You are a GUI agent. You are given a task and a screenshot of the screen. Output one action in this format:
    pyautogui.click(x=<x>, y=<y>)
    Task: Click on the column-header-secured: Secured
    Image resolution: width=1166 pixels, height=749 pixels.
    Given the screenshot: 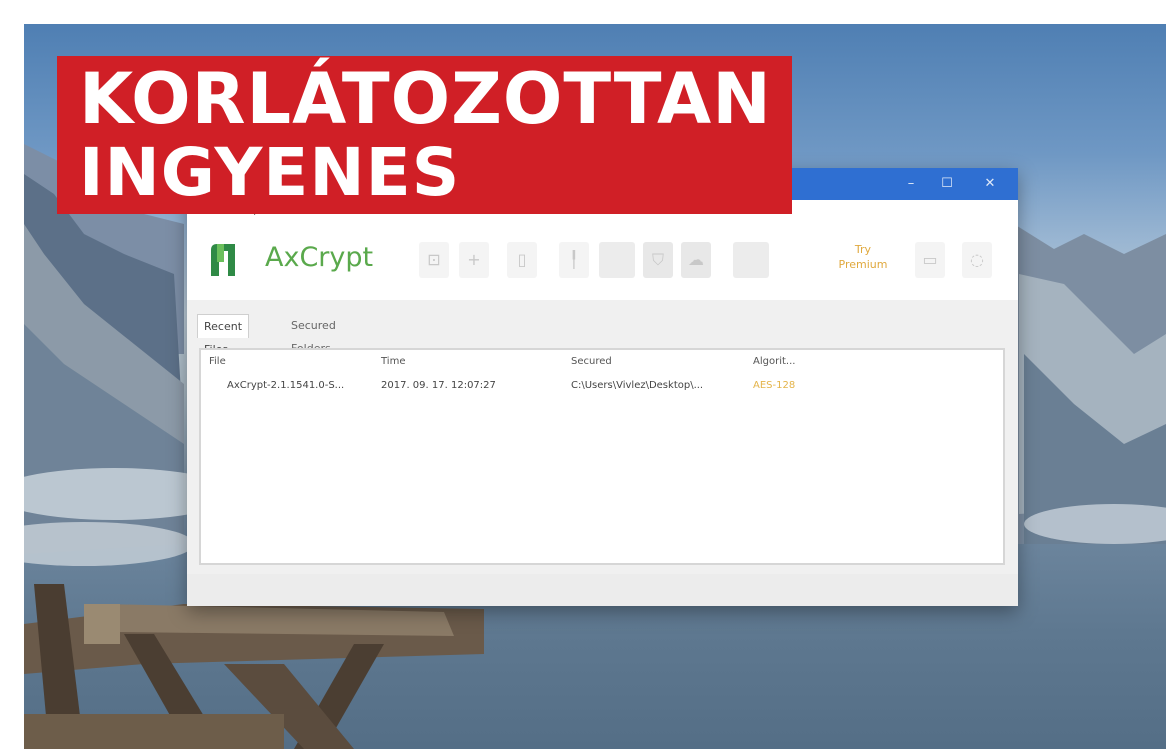 What is the action you would take?
    pyautogui.click(x=591, y=361)
    